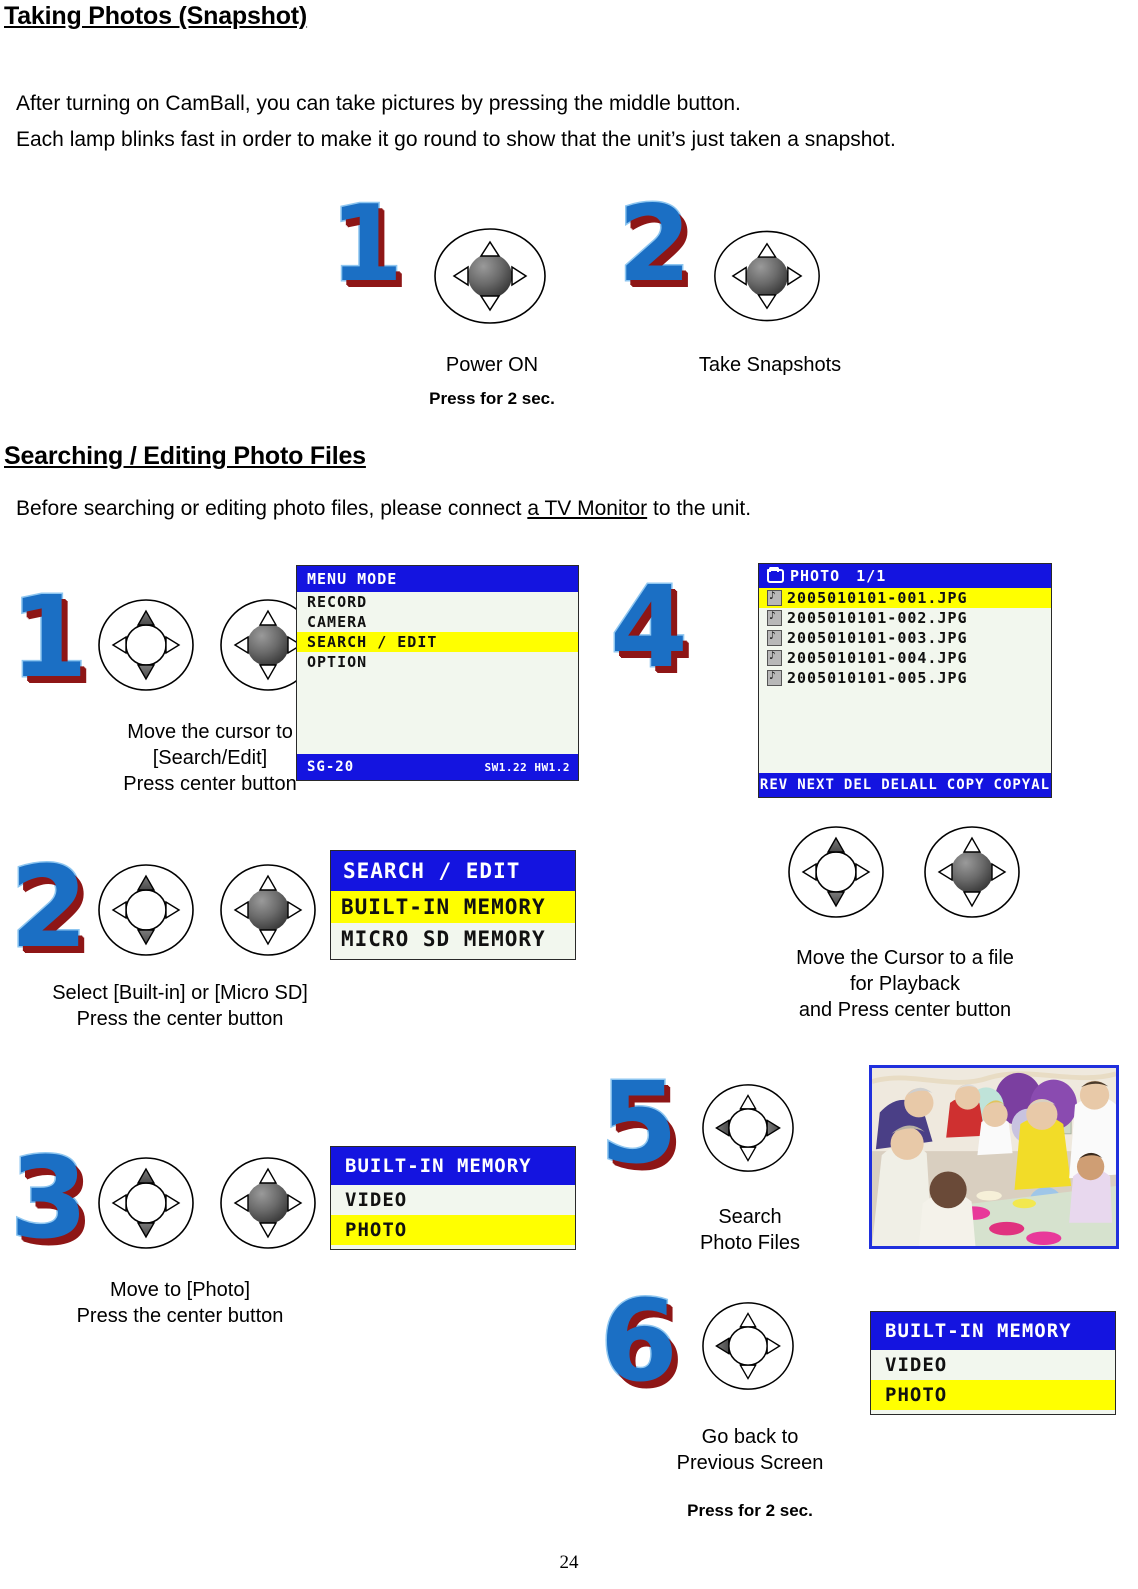  I want to click on lcd-built-in-row-photo-step6: PHOTO, so click(993, 1395).